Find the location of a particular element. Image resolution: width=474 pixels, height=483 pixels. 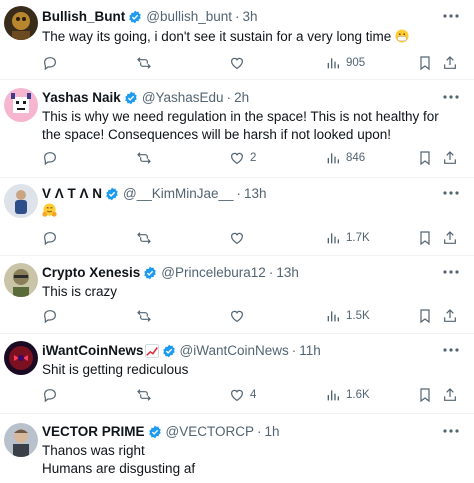

tweet-text: This is crazy is located at coordinates (80, 291).